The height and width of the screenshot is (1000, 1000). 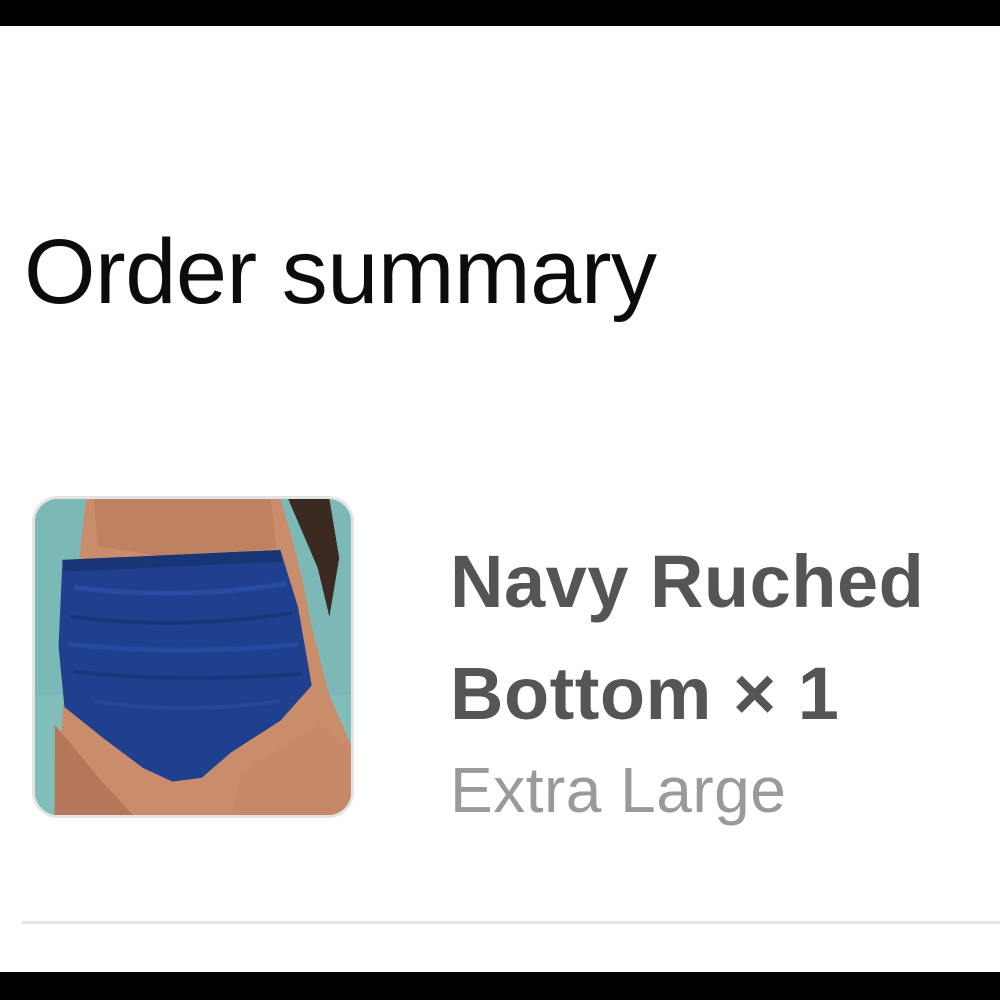 I want to click on product-image, so click(x=193, y=657).